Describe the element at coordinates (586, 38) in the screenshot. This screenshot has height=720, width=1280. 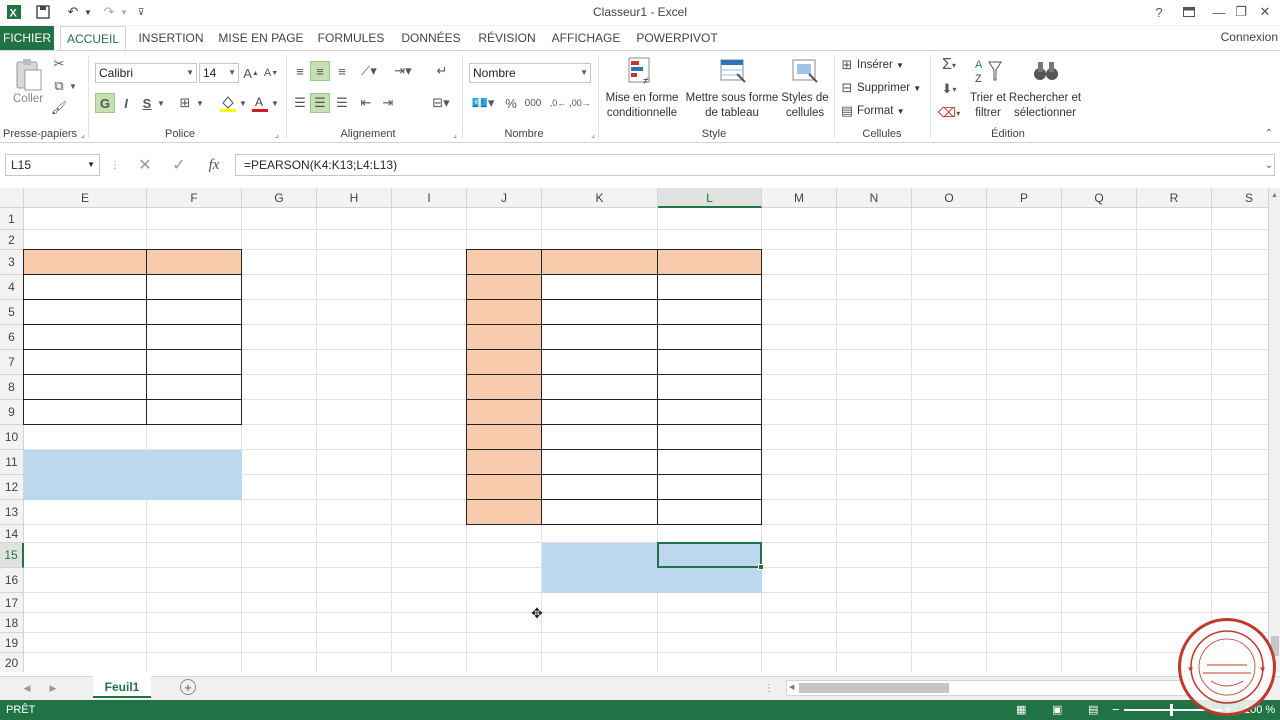
I see `tab-affichage: AFFICHAGE` at that location.